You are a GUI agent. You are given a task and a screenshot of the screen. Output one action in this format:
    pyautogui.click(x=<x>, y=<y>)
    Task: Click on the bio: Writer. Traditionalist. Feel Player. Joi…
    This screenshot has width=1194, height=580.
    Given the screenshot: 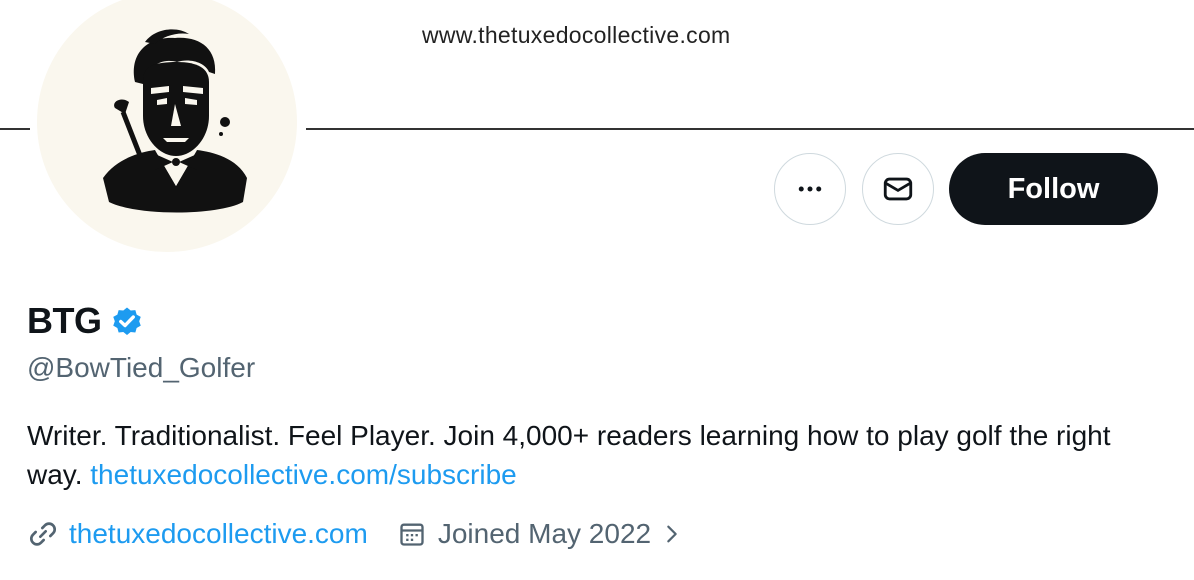 What is the action you would take?
    pyautogui.click(x=597, y=455)
    